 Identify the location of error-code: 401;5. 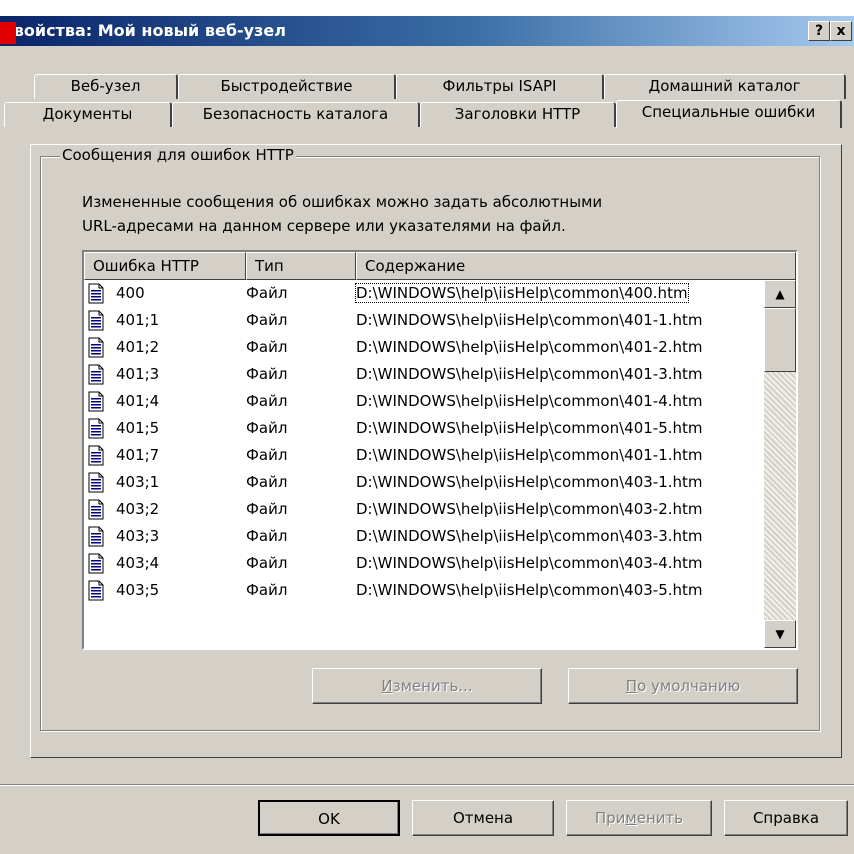
(138, 428).